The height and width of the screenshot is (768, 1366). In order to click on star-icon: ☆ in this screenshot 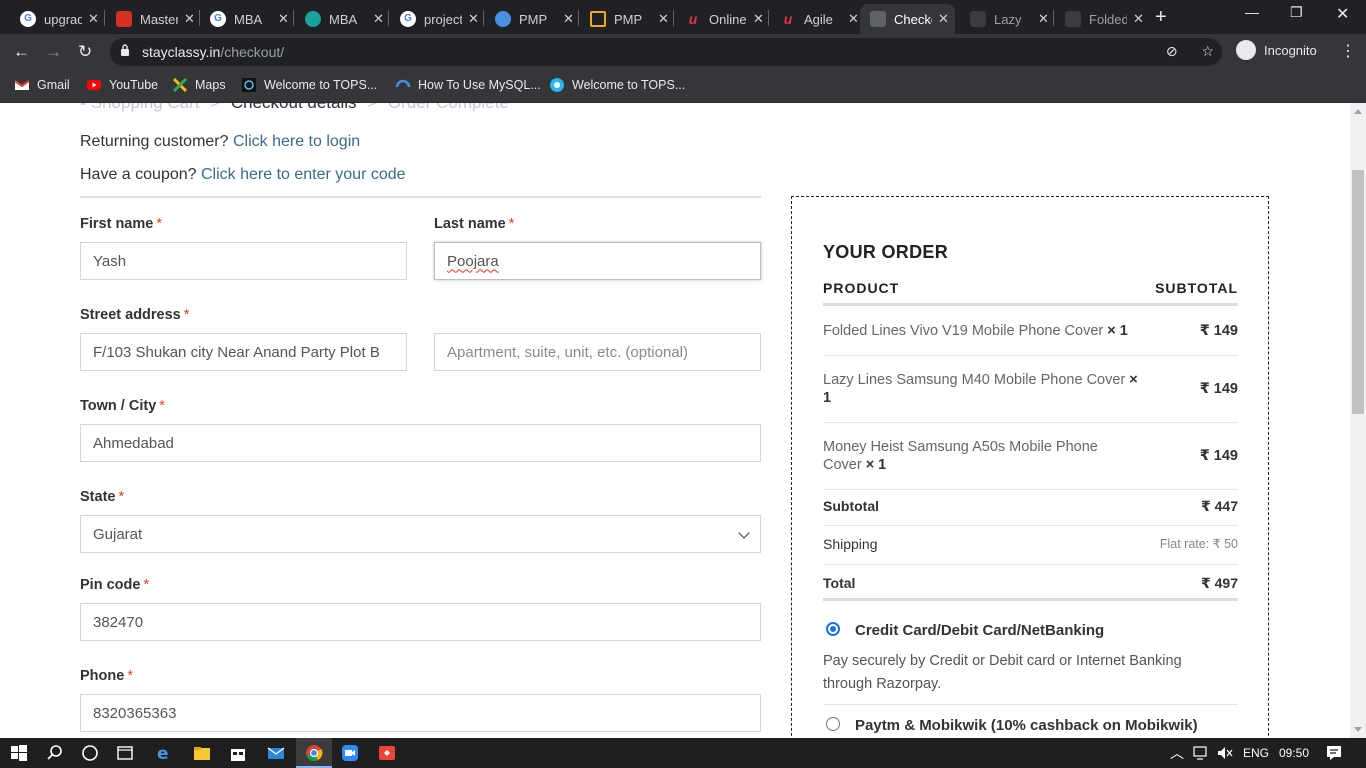, I will do `click(1207, 51)`.